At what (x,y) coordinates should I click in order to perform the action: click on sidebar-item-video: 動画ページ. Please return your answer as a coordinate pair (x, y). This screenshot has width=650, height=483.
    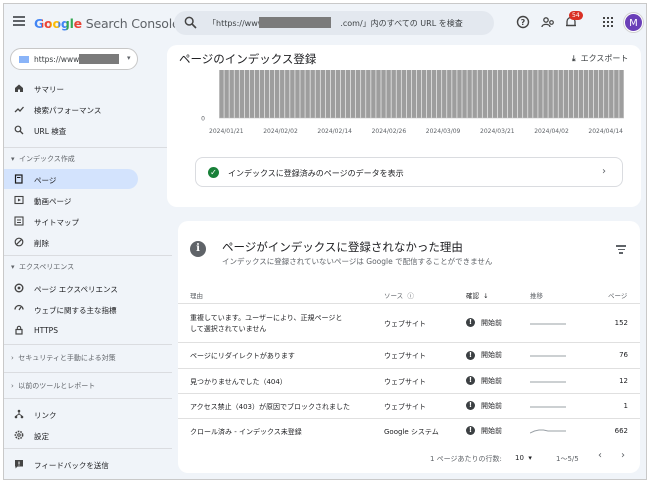
    Looking at the image, I should click on (71, 200).